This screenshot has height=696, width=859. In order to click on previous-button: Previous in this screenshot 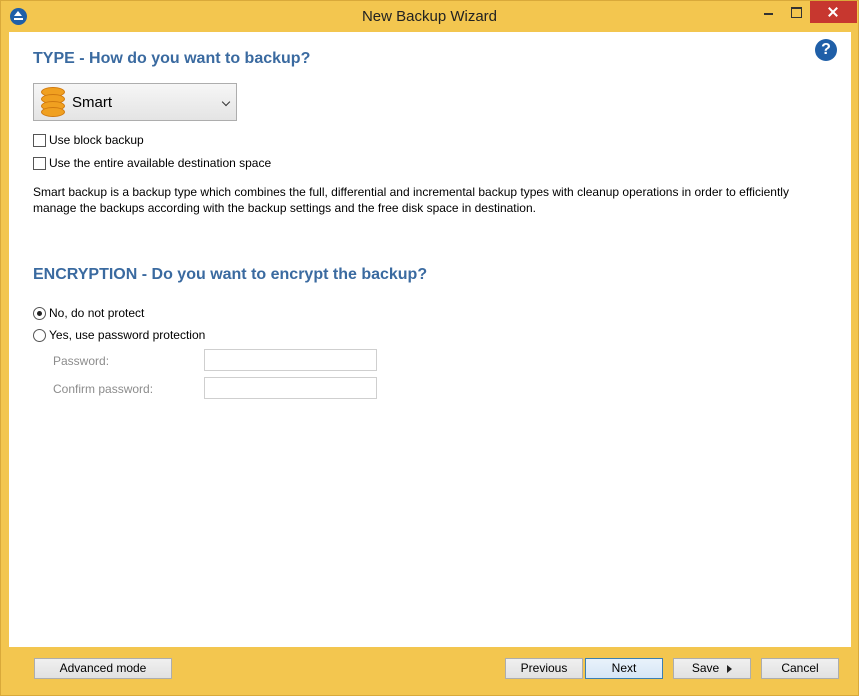, I will do `click(544, 668)`.